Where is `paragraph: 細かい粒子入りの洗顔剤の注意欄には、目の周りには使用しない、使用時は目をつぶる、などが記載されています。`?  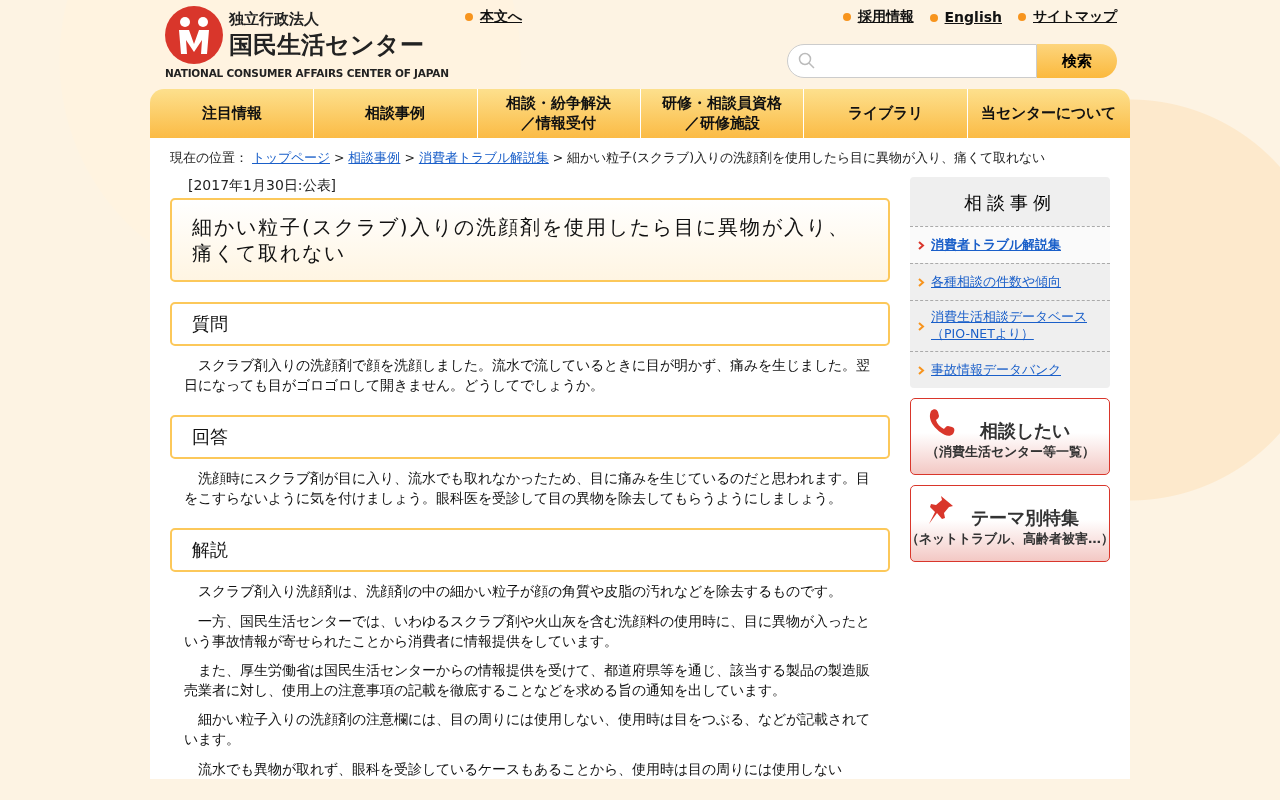
paragraph: 細かい粒子入りの洗顔剤の注意欄には、目の周りには使用しない、使用時は目をつぶる、などが記載されています。 is located at coordinates (527, 729).